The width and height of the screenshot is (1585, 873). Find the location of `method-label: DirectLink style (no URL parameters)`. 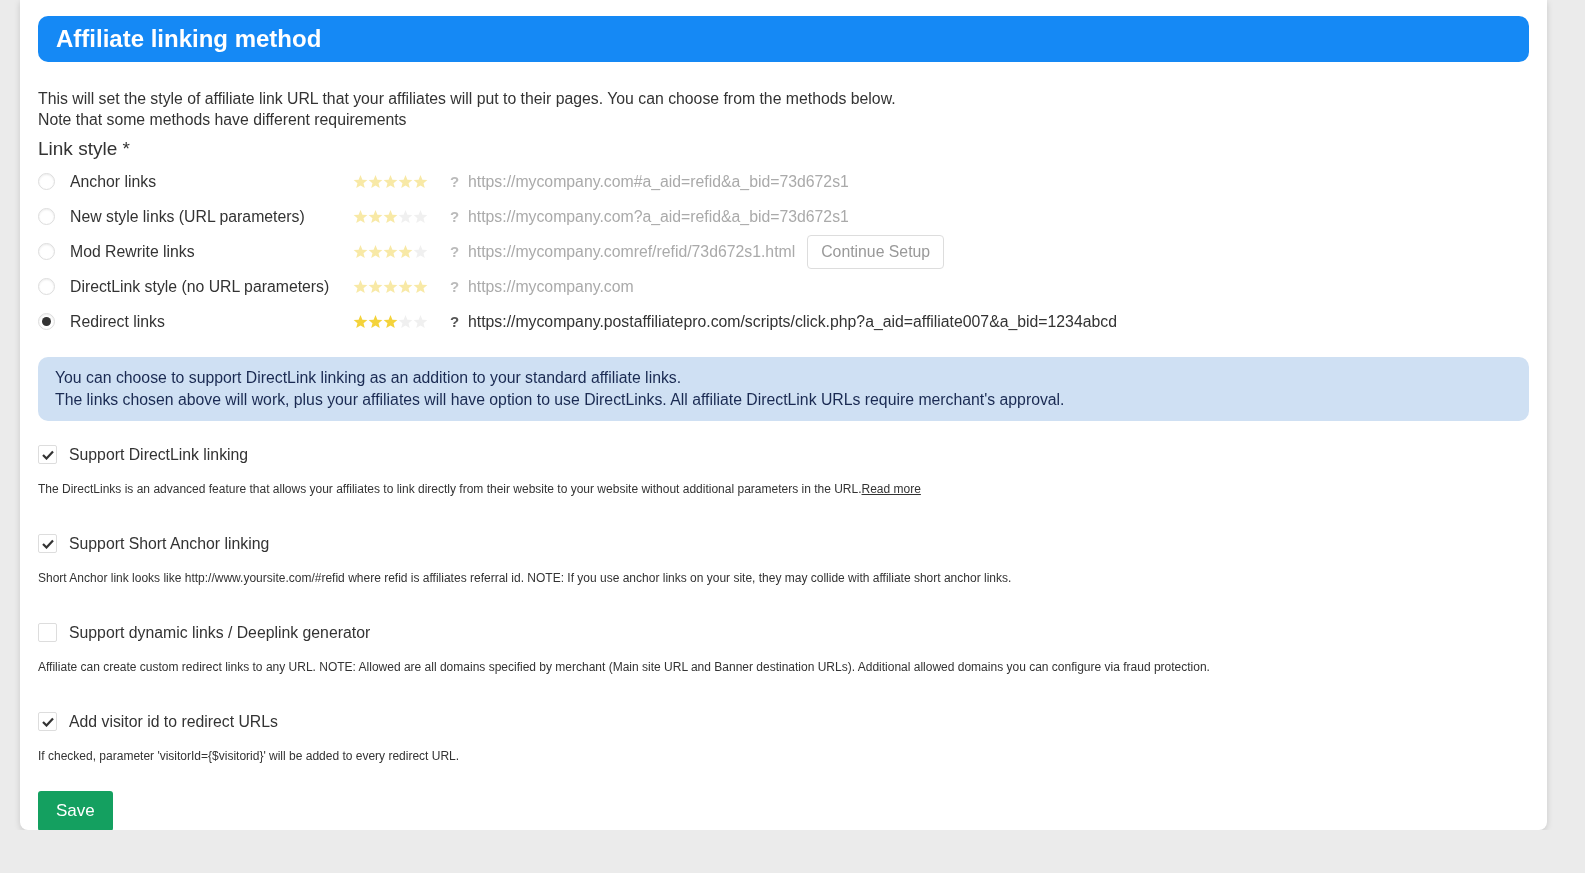

method-label: DirectLink style (no URL parameters) is located at coordinates (200, 286).